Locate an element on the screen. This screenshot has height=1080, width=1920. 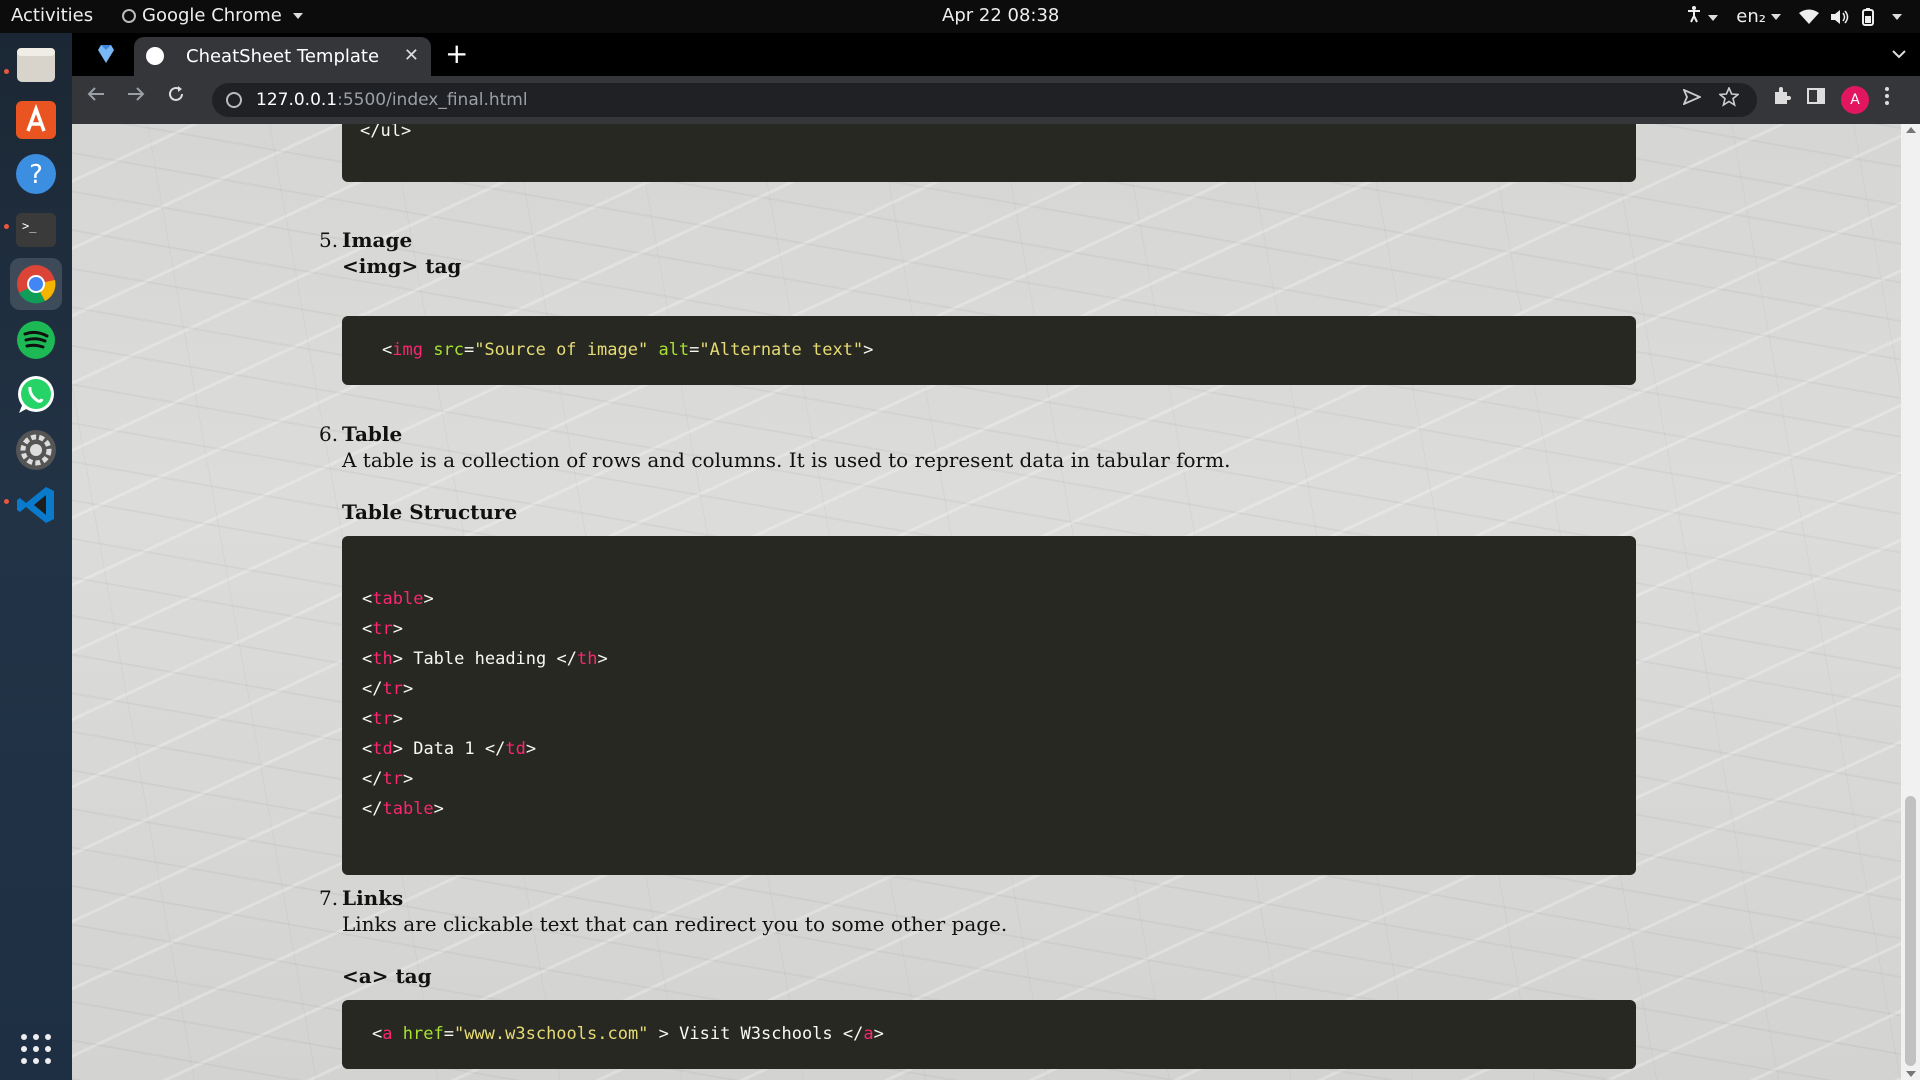
extensions-icon is located at coordinates (1782, 98).